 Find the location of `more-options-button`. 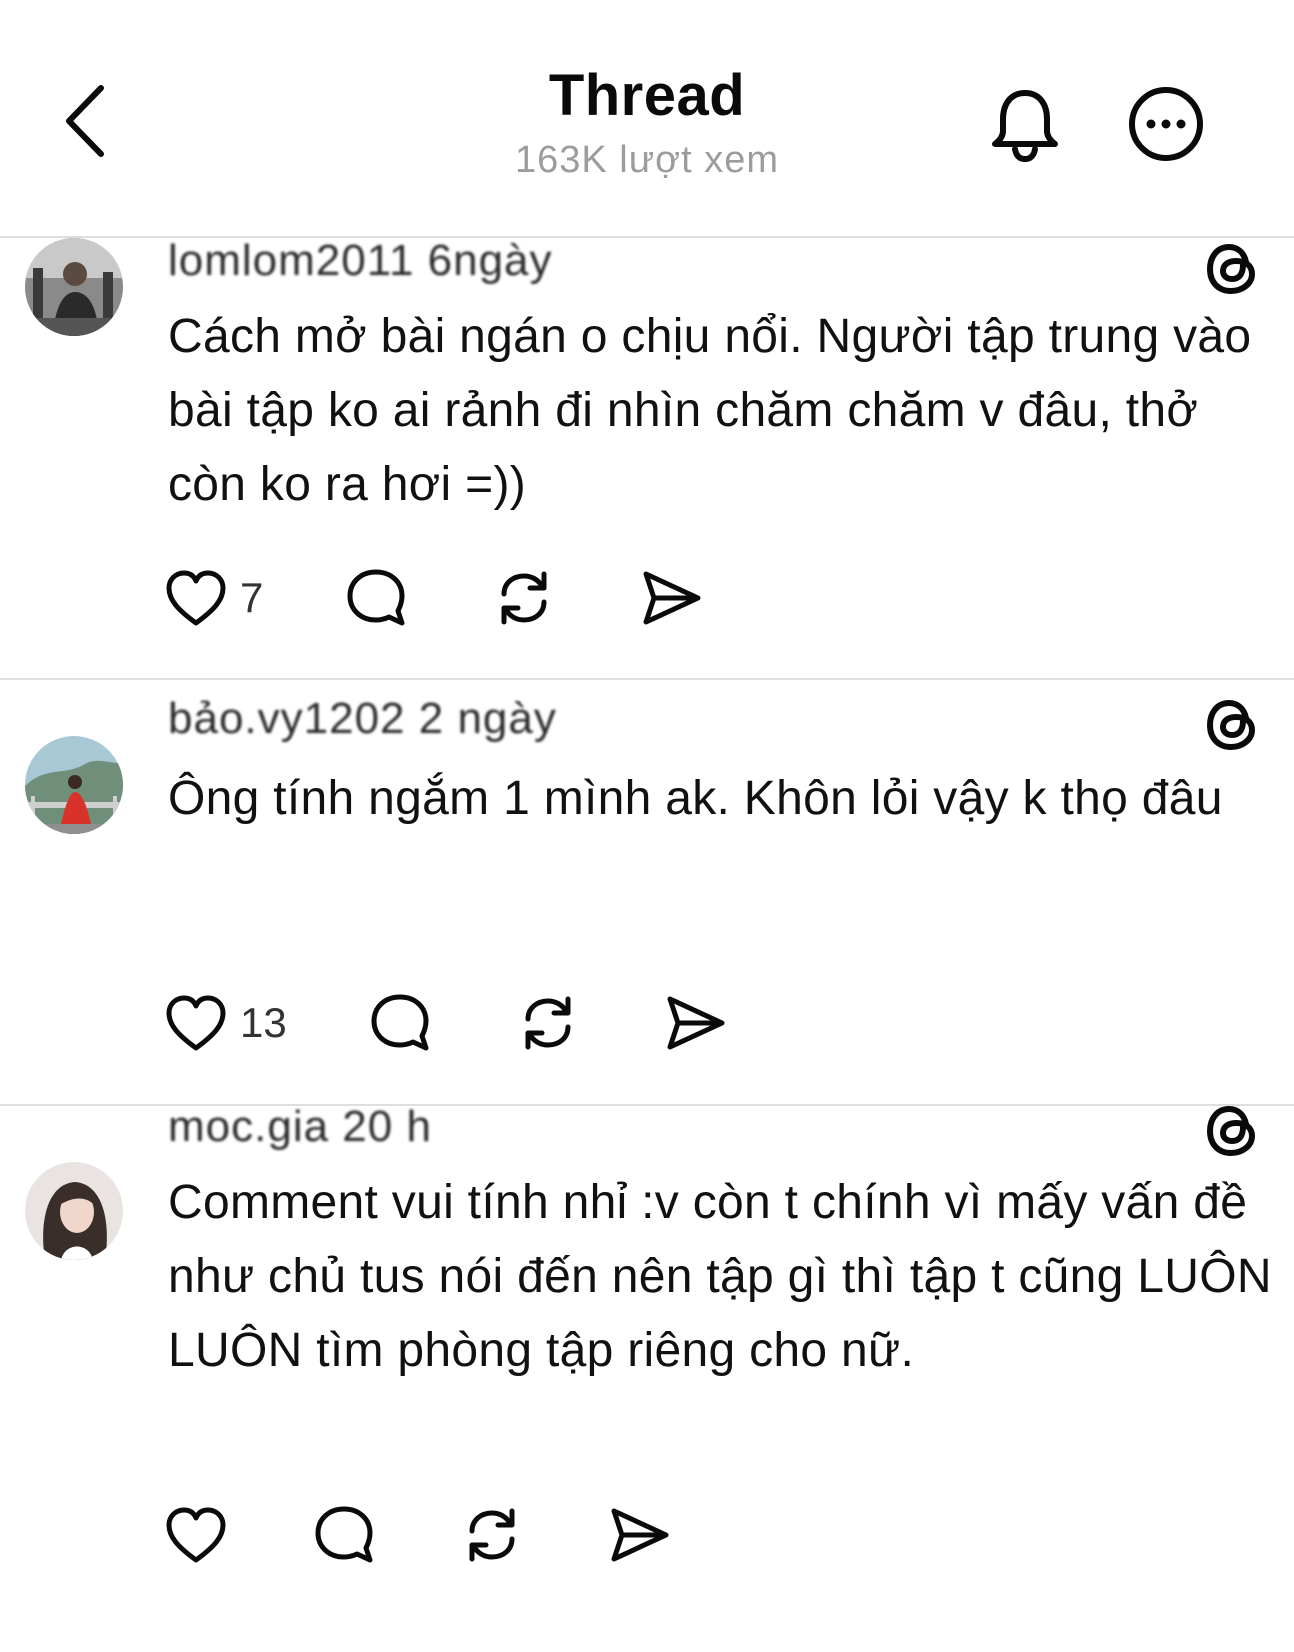

more-options-button is located at coordinates (1166, 124).